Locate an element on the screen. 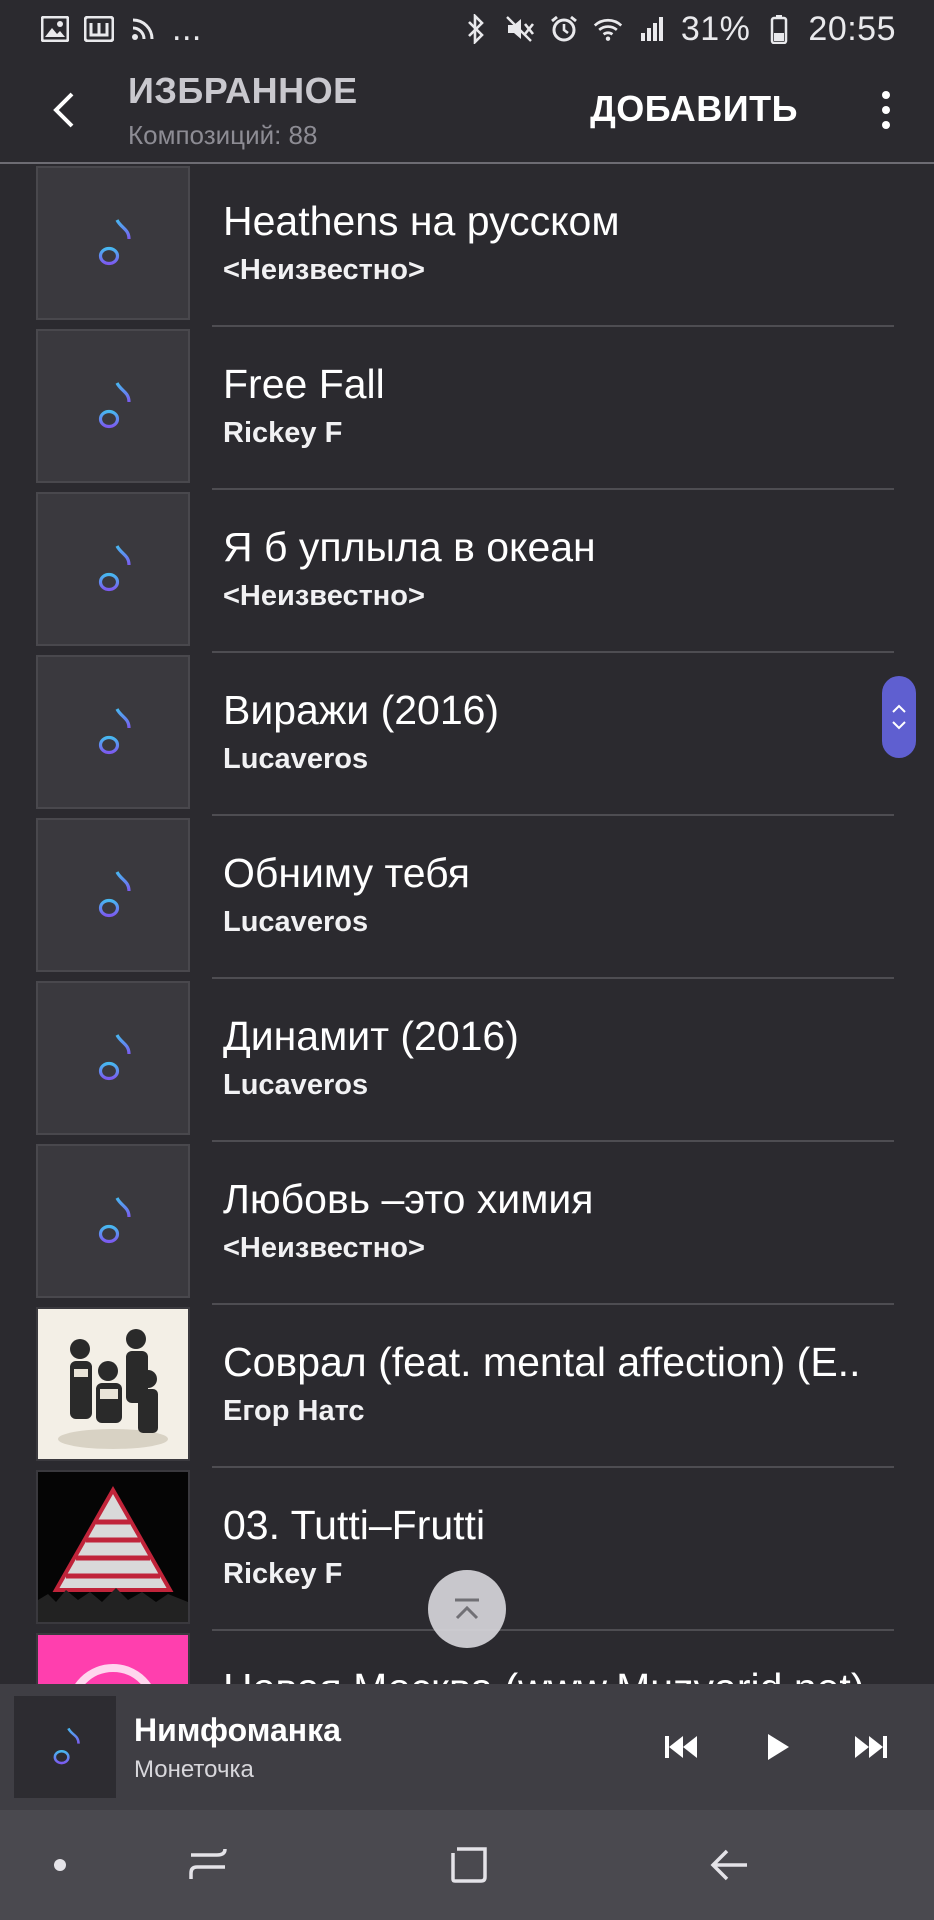  back-arrow-icon is located at coordinates (728, 1865).